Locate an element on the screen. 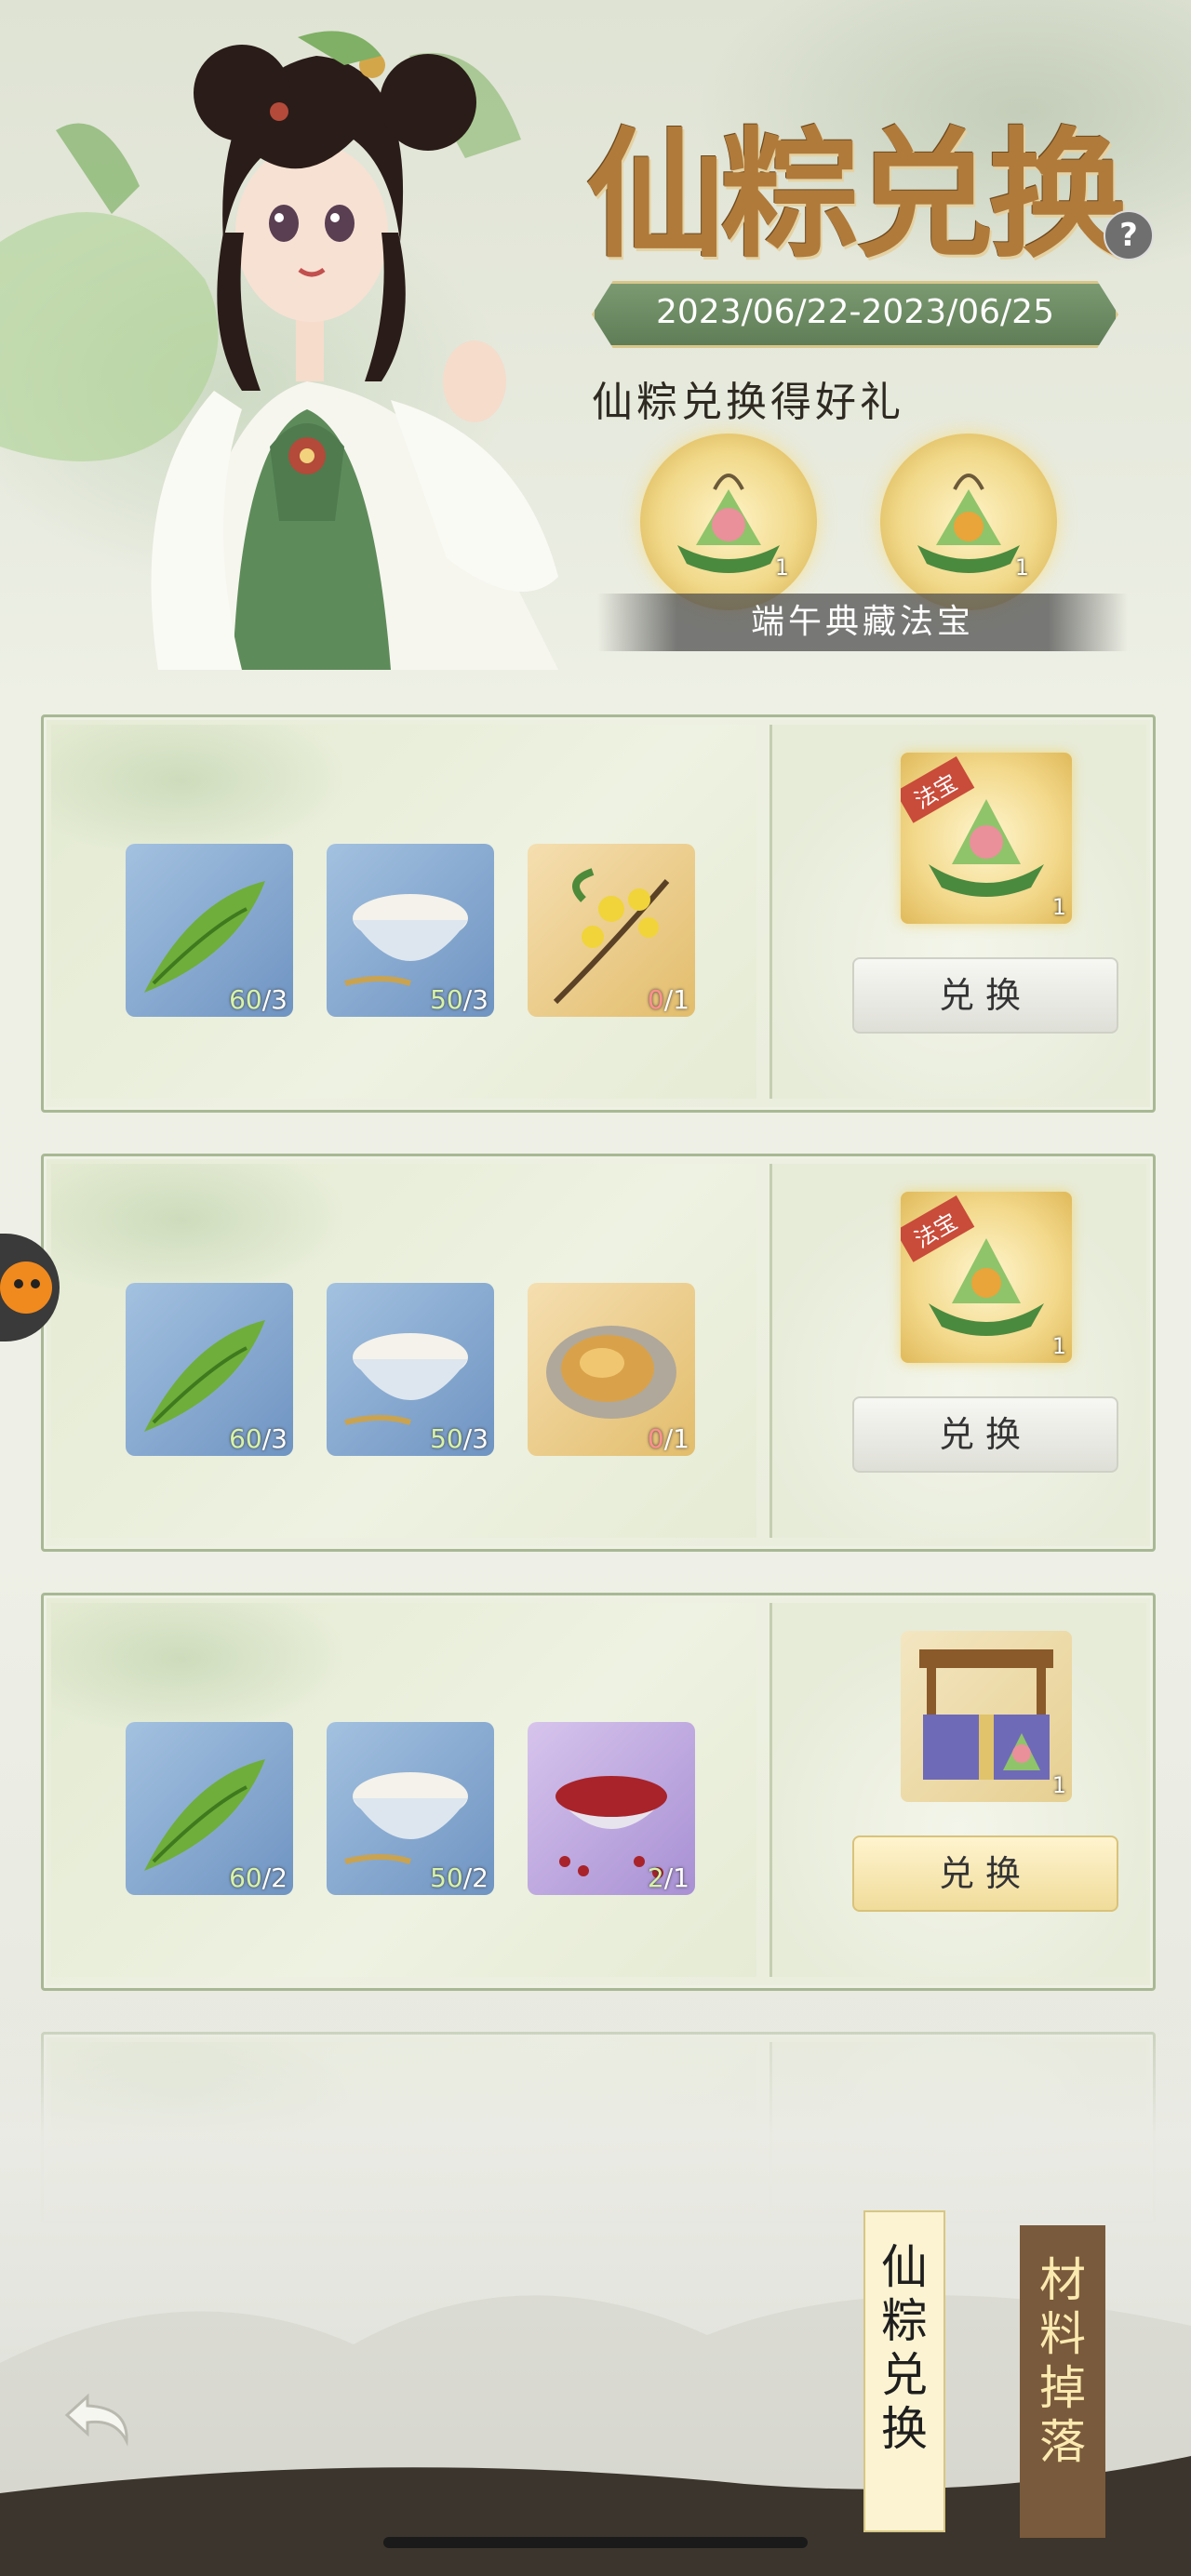  exchange-card-1: 60/3 50/3 0/1 法宝 1 兑换 is located at coordinates (598, 913).